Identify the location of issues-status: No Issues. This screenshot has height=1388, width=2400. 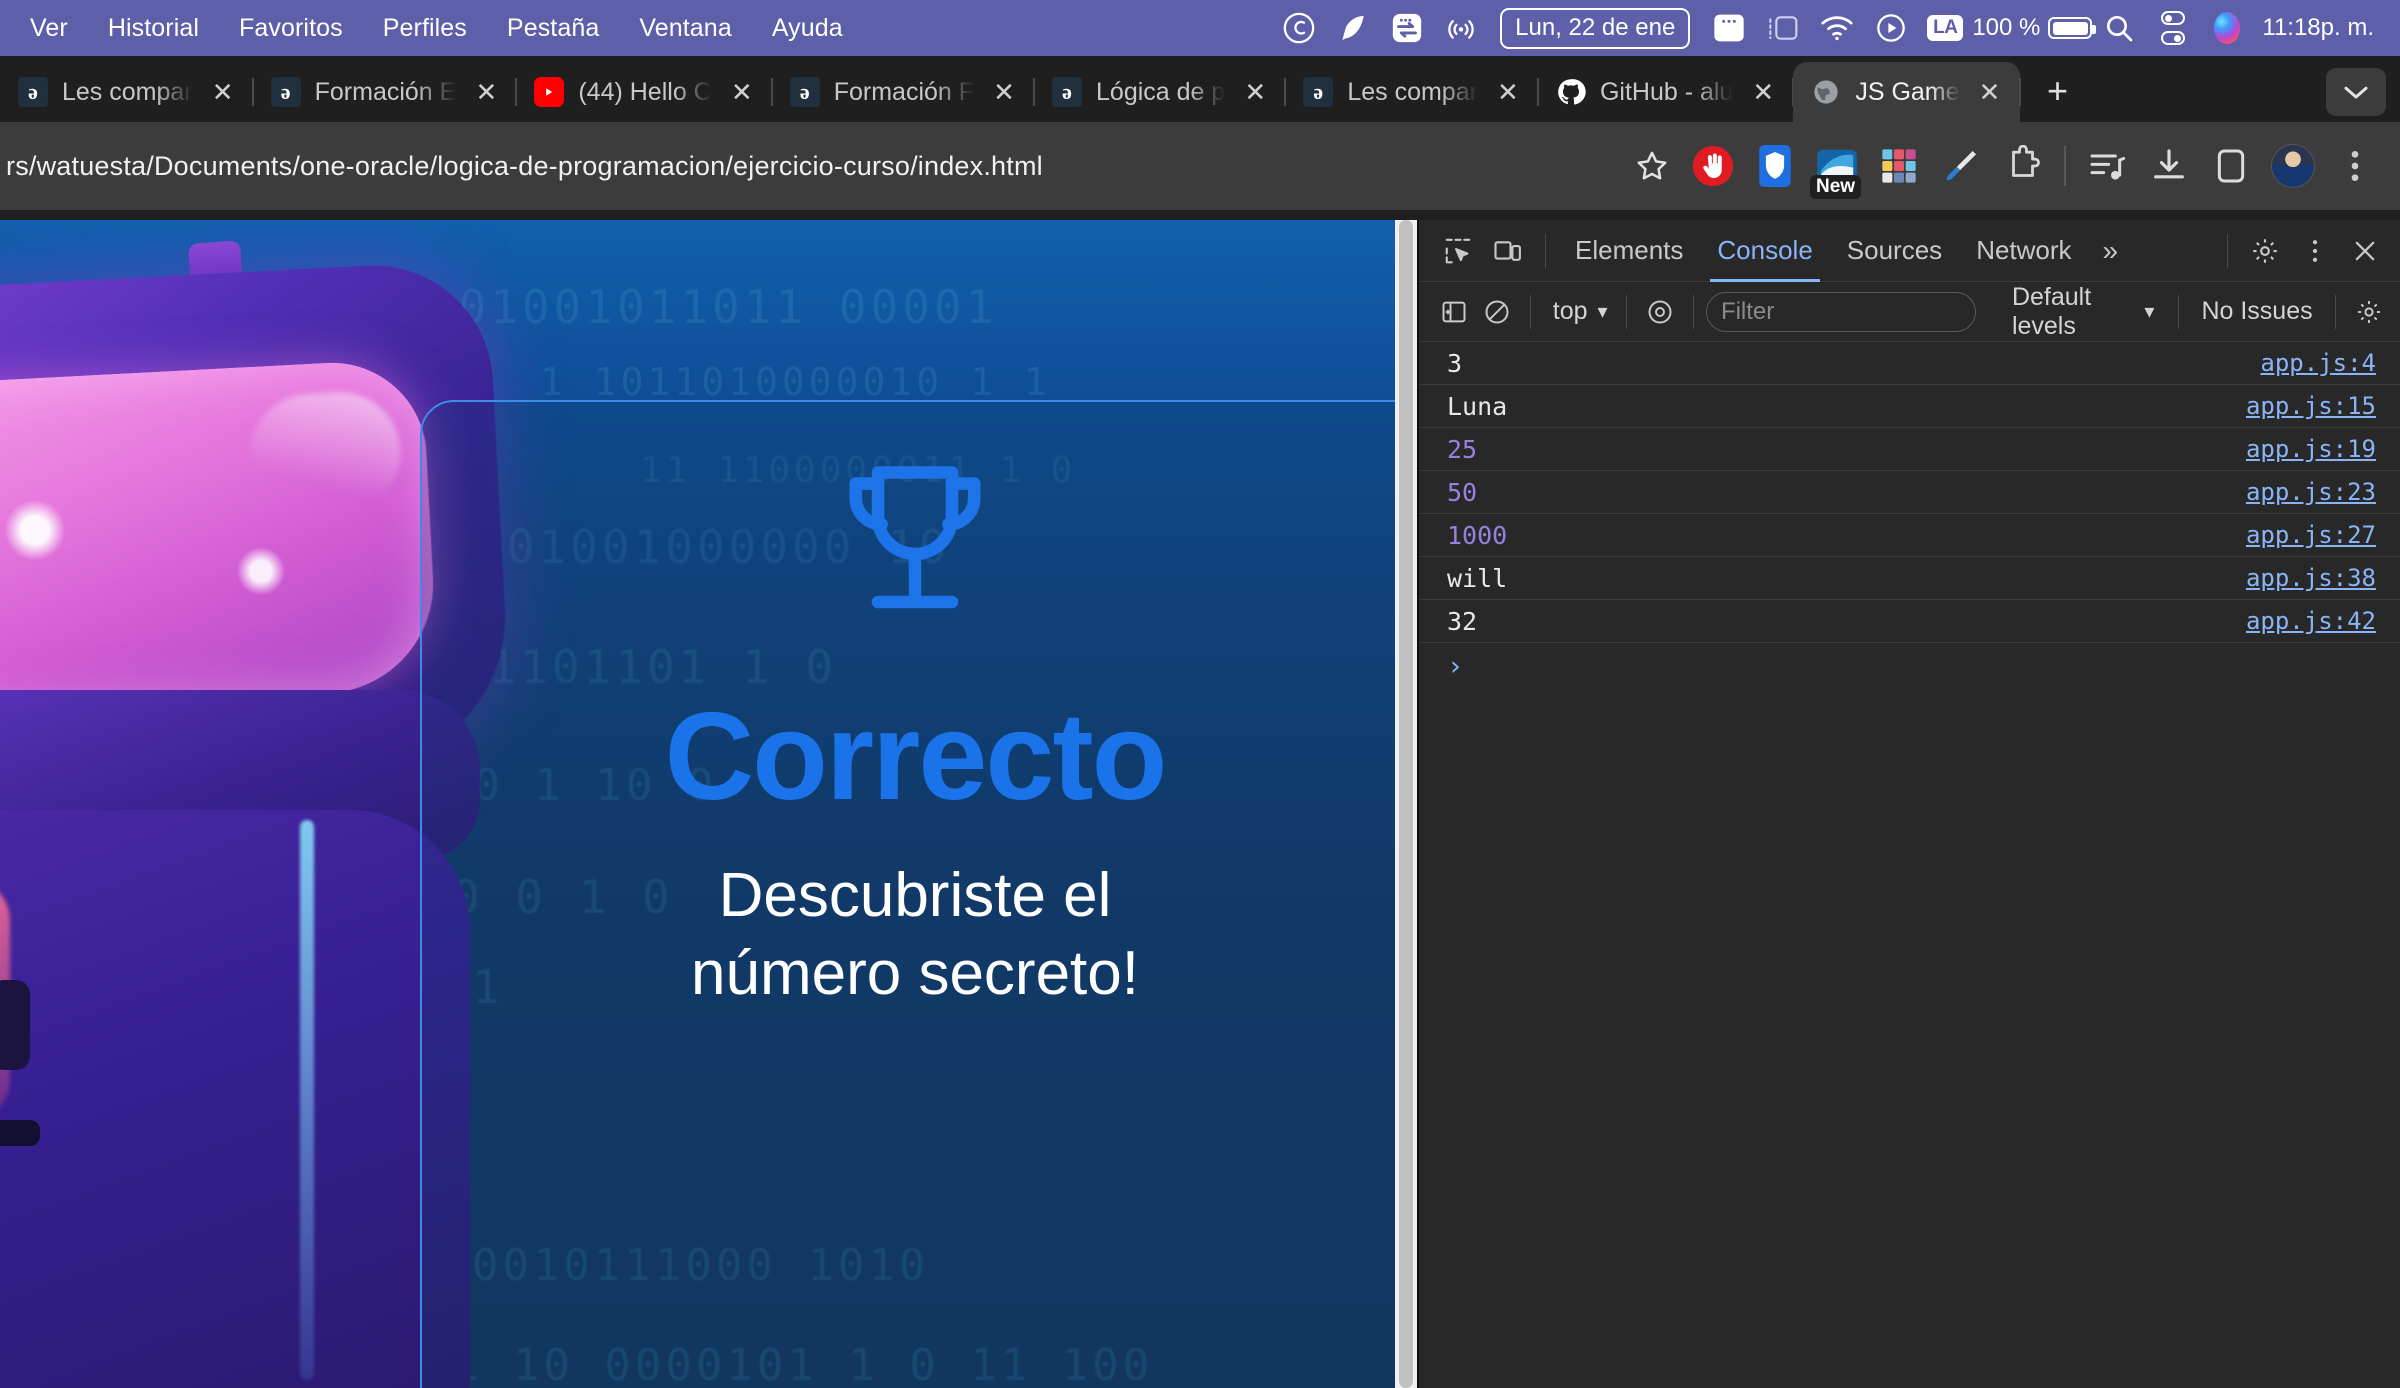
(2256, 311).